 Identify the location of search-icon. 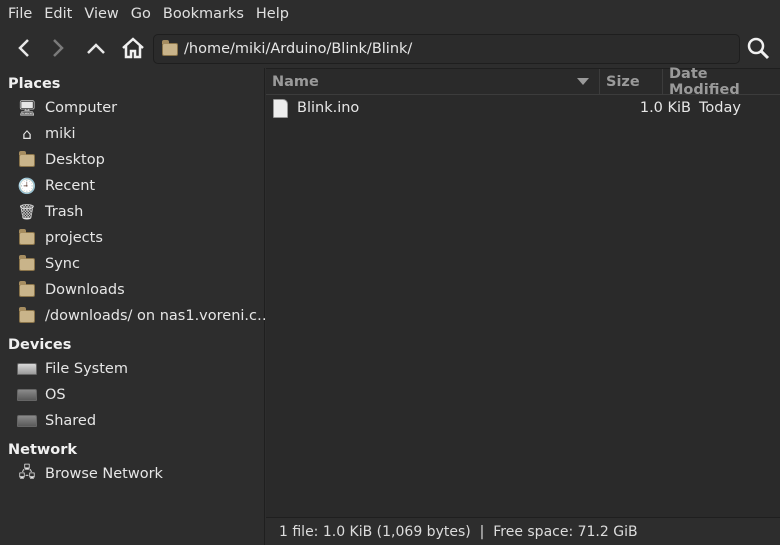
(758, 48).